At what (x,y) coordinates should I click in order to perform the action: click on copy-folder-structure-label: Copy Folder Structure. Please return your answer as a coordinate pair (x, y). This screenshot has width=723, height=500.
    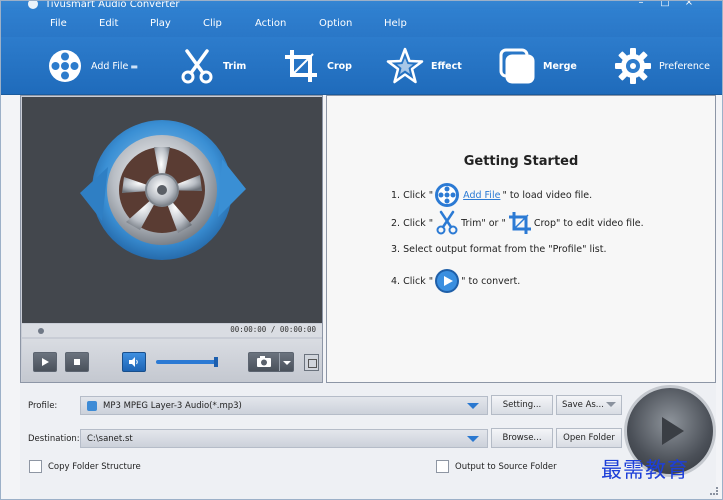
    Looking at the image, I should click on (94, 467).